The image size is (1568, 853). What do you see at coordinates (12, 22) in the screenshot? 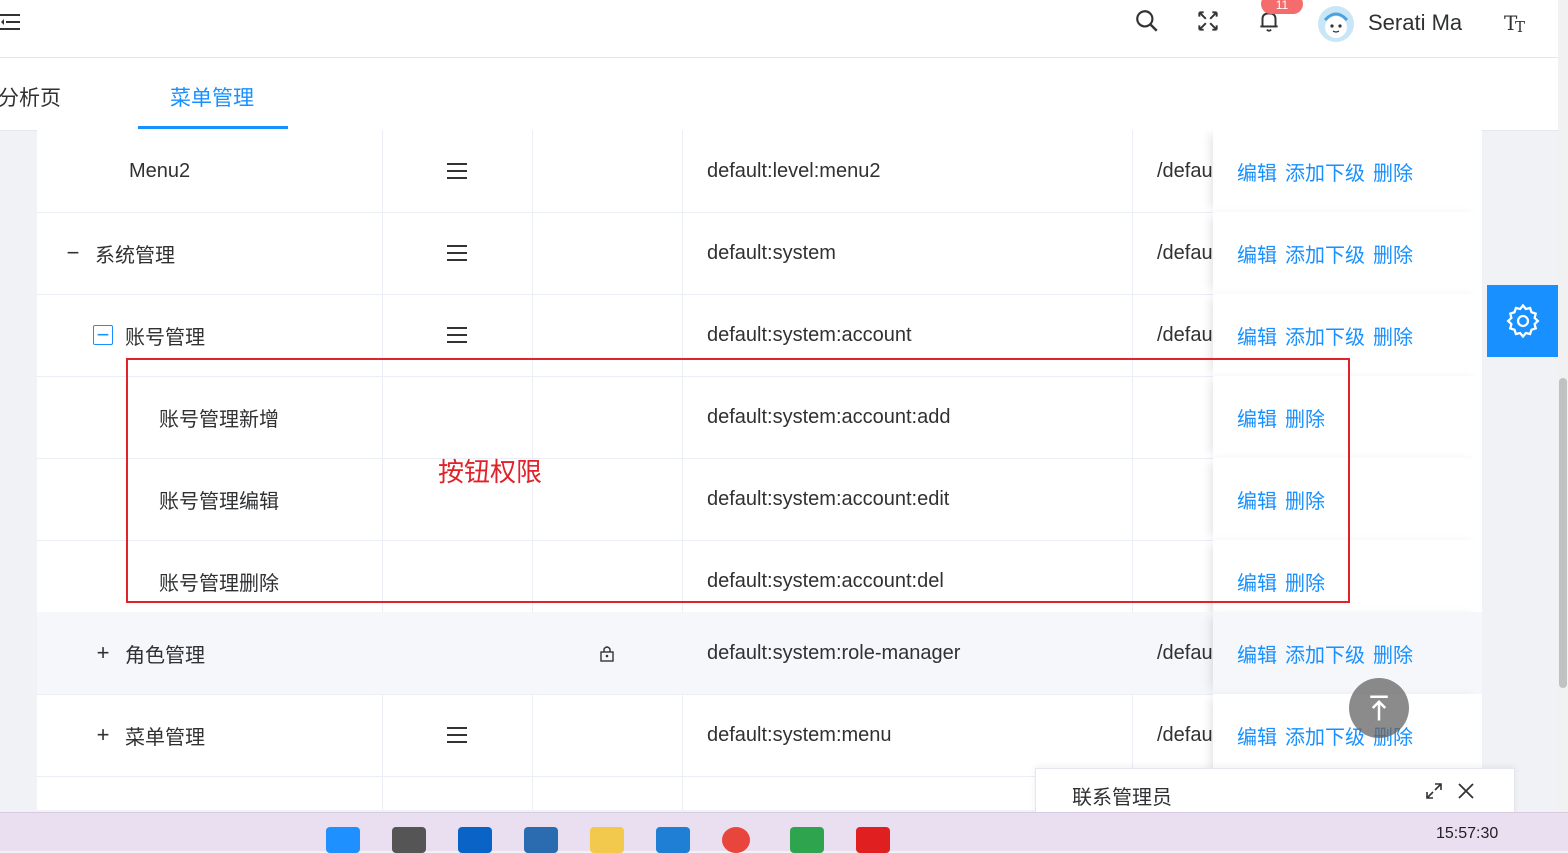
I see `menu-fold-icon` at bounding box center [12, 22].